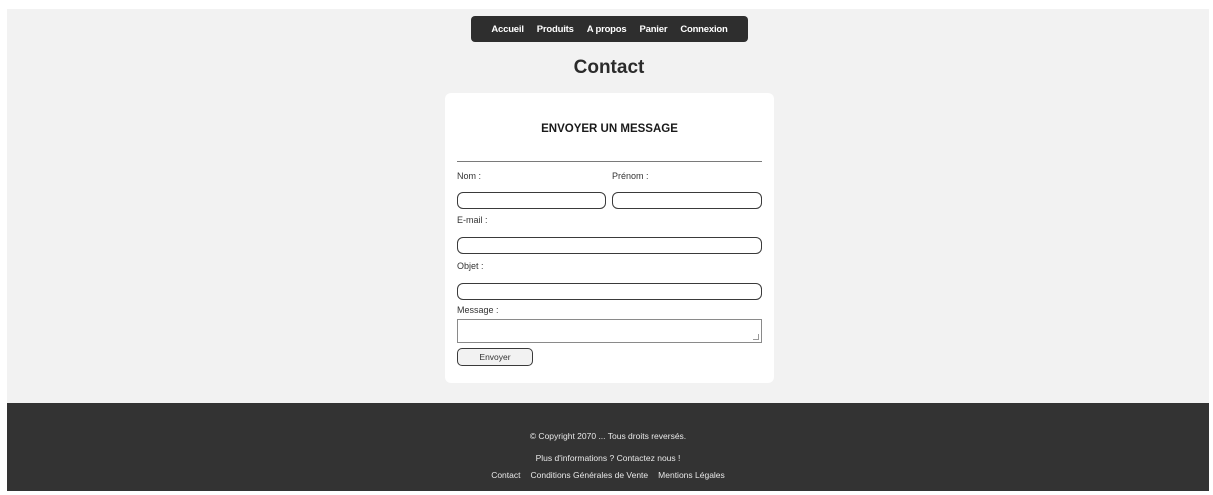  I want to click on nav-item-produits: Produits, so click(555, 29).